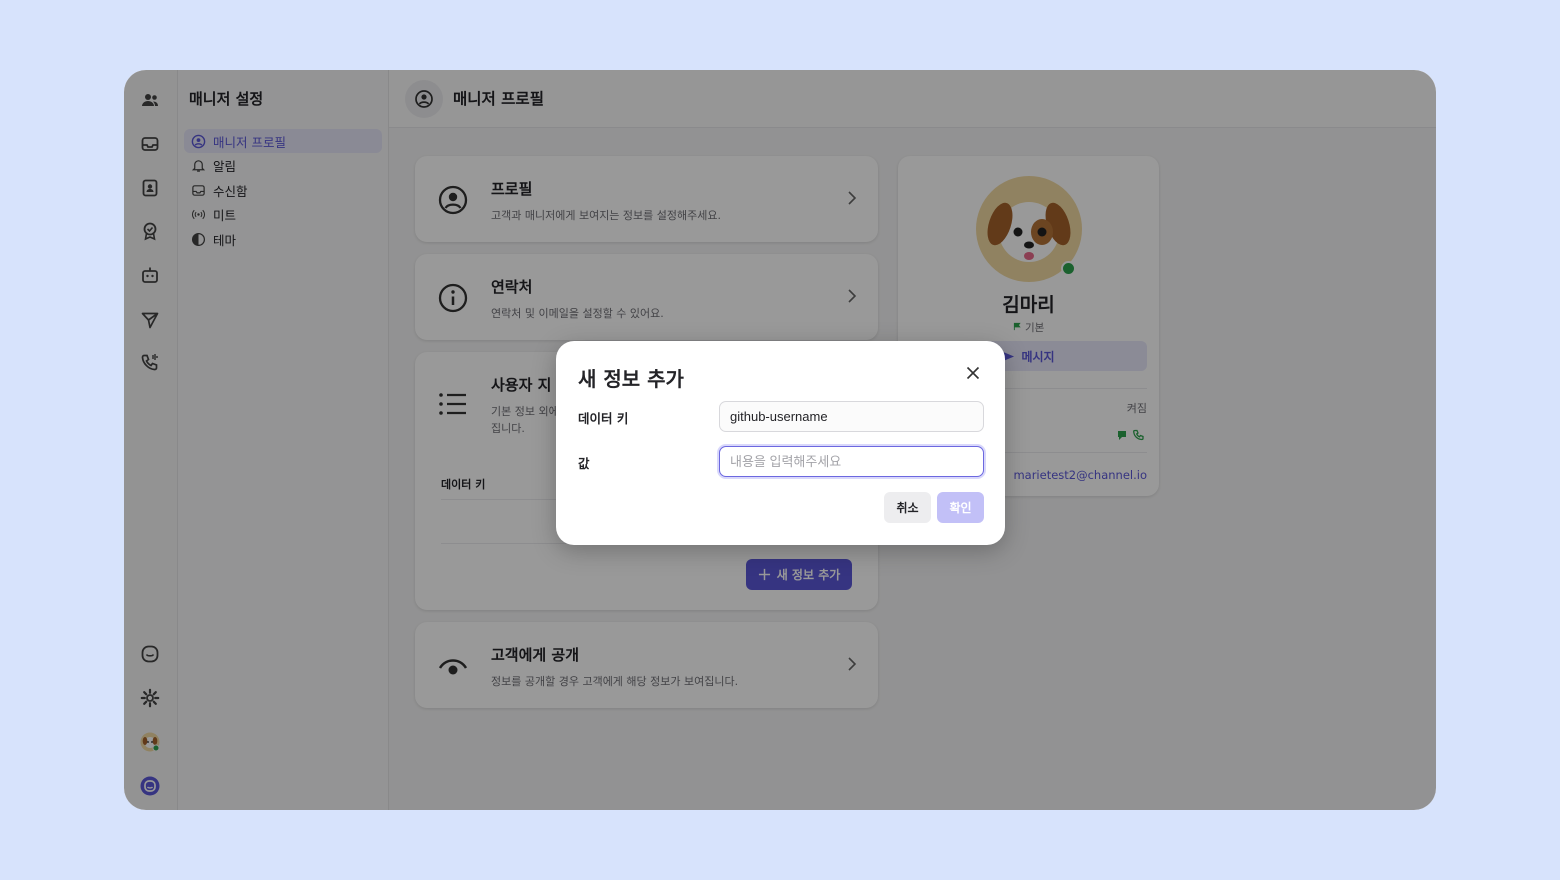  I want to click on cancel-button: 취소, so click(907, 507).